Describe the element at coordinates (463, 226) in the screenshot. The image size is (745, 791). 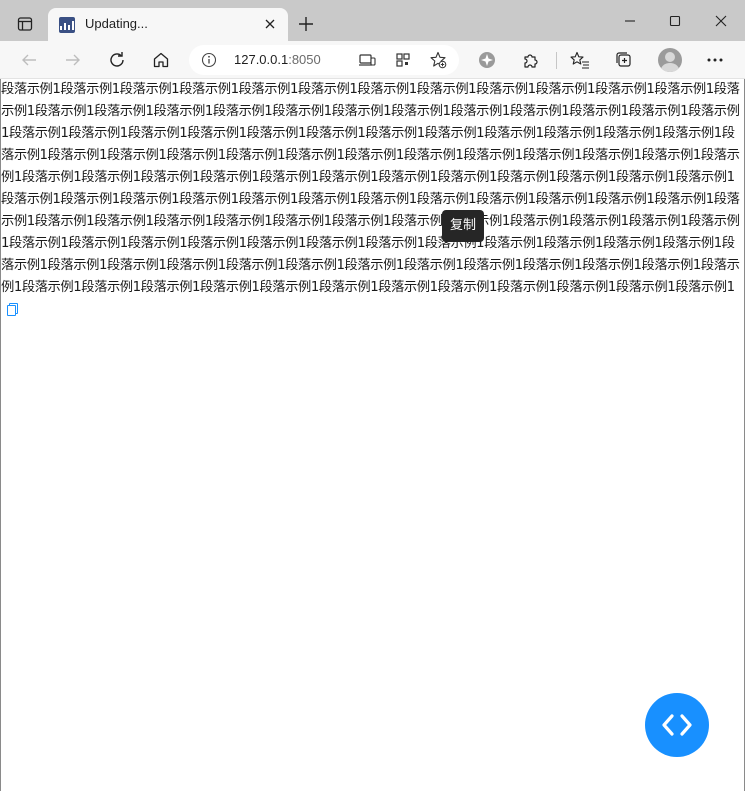
I see `copy-tooltip: 复制` at that location.